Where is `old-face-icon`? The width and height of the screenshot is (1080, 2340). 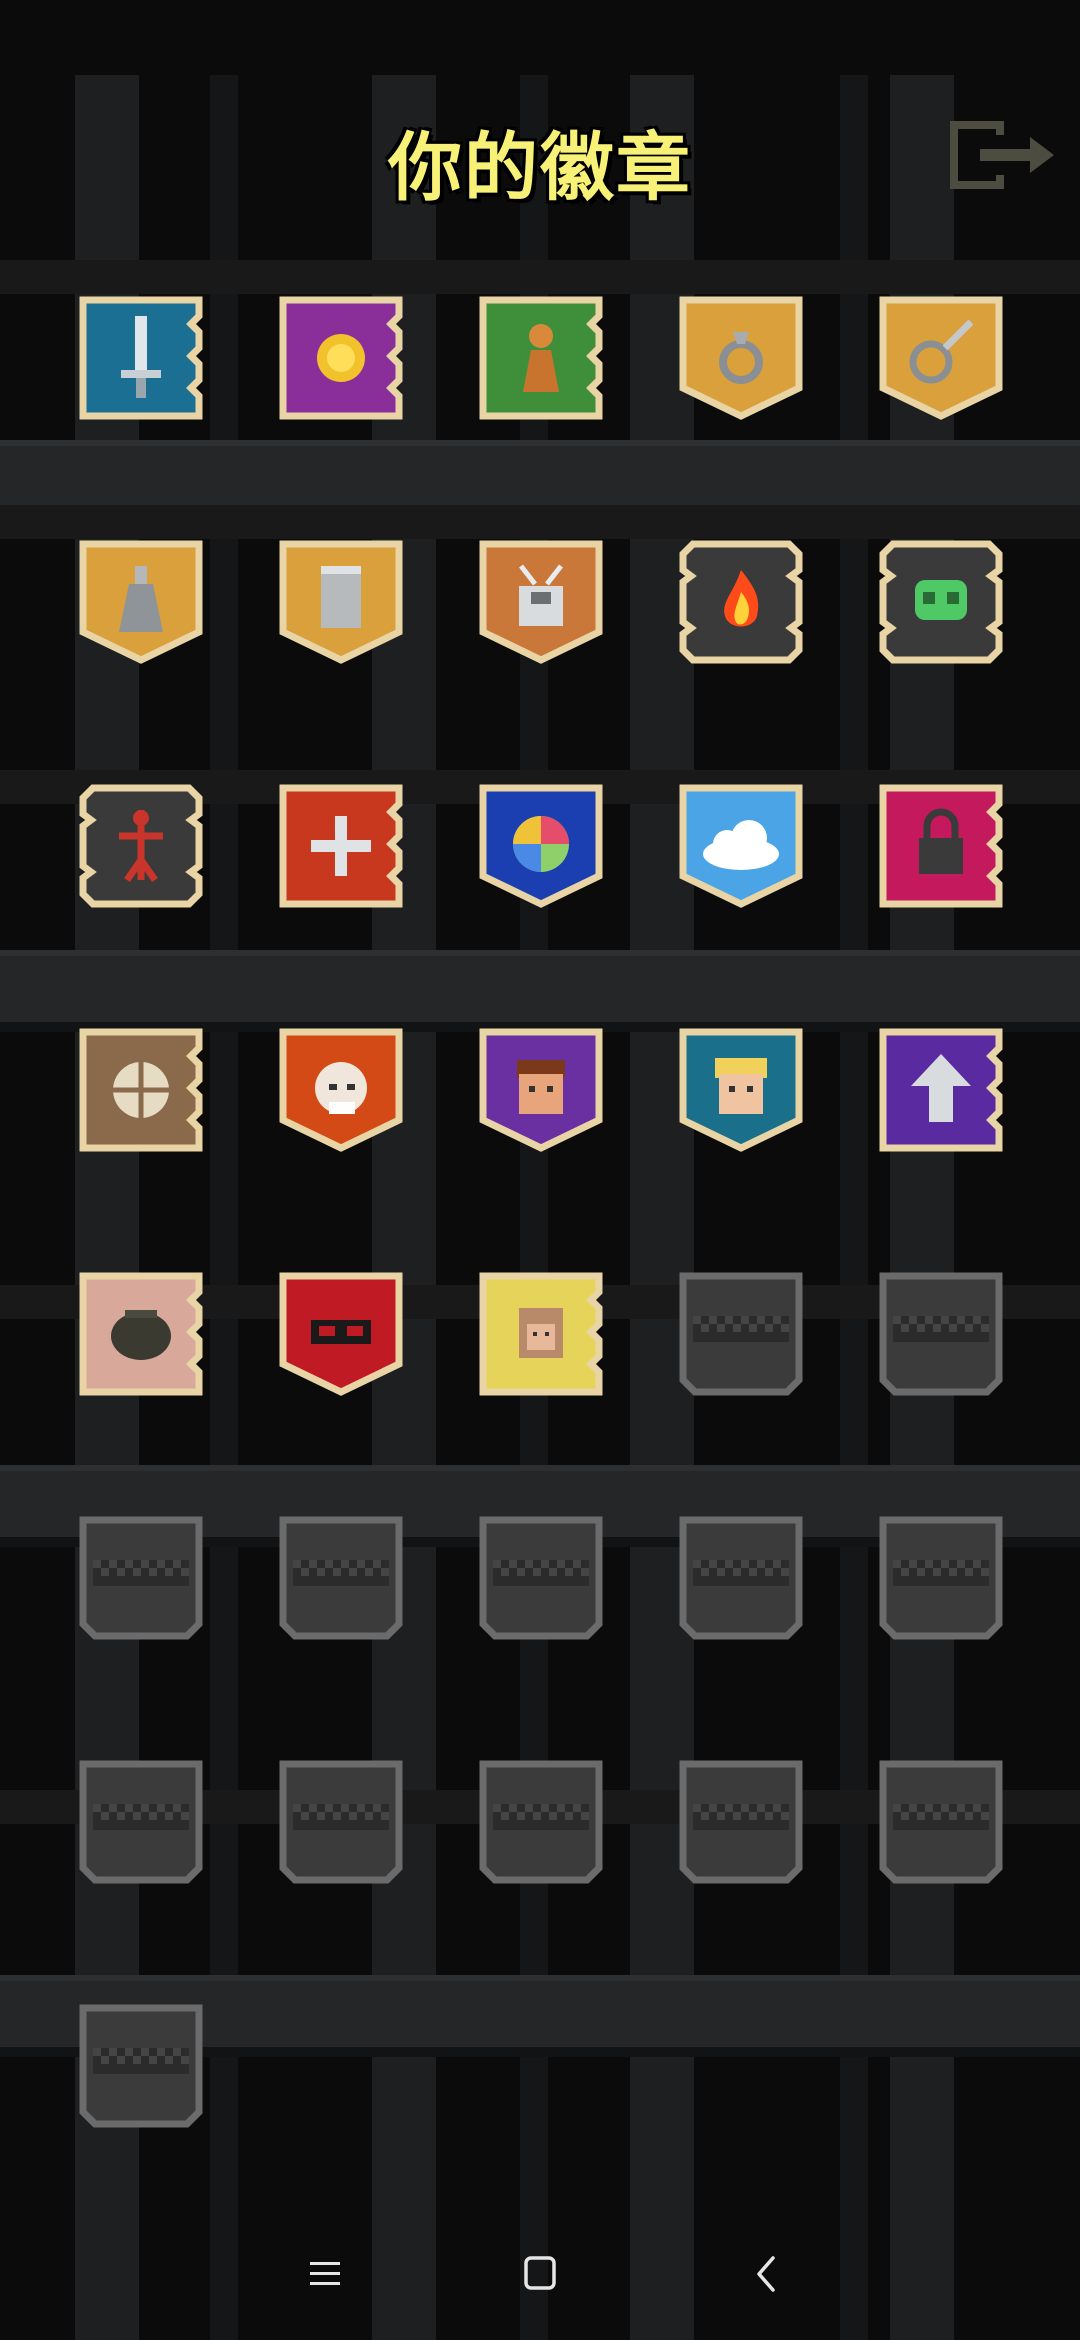 old-face-icon is located at coordinates (341, 1088).